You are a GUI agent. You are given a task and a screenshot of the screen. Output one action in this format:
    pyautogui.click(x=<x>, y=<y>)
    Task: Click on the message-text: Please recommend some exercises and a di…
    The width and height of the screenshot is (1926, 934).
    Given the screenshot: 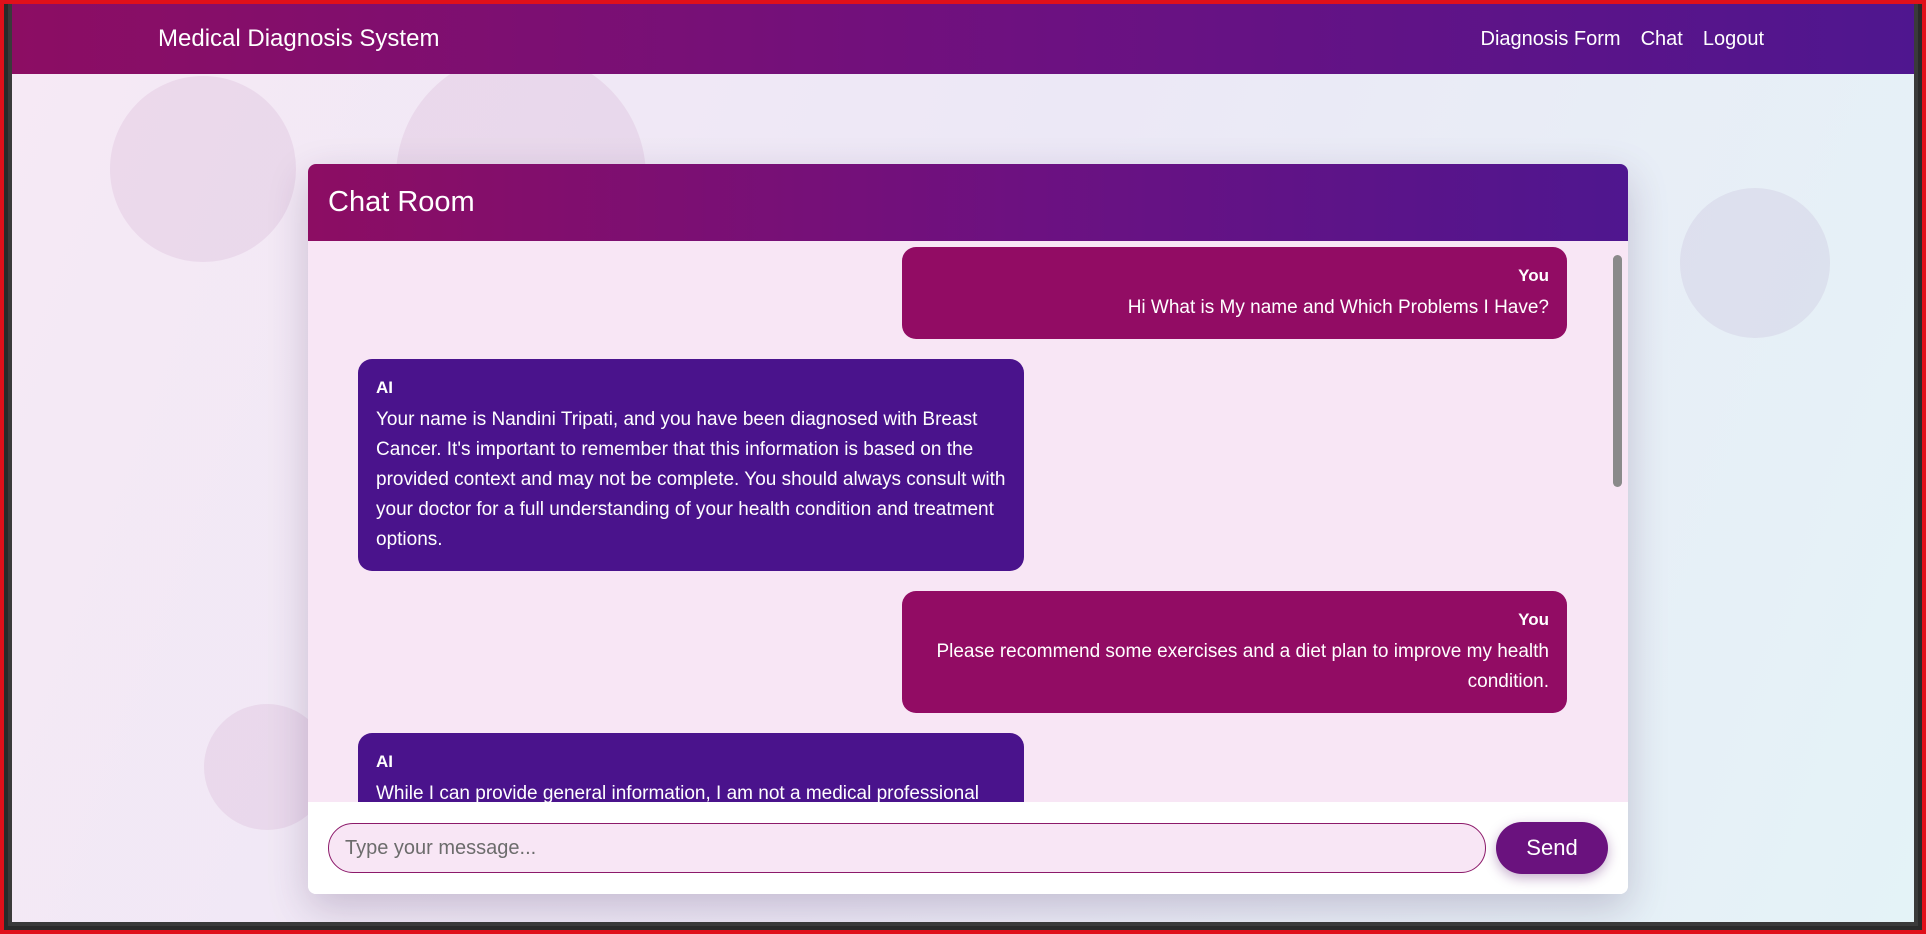 What is the action you would take?
    pyautogui.click(x=1242, y=666)
    